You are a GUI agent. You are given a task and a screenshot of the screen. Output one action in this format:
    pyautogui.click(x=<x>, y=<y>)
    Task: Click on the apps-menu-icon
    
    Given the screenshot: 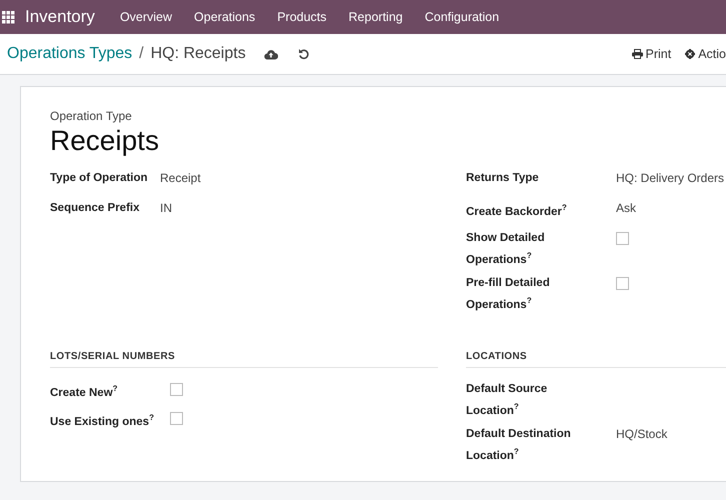 What is the action you would take?
    pyautogui.click(x=8, y=17)
    